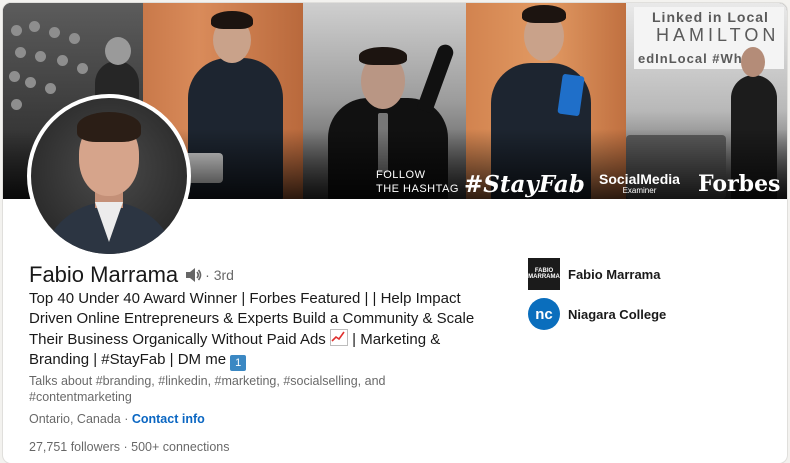  I want to click on forbes-logo: Forbes, so click(739, 184).